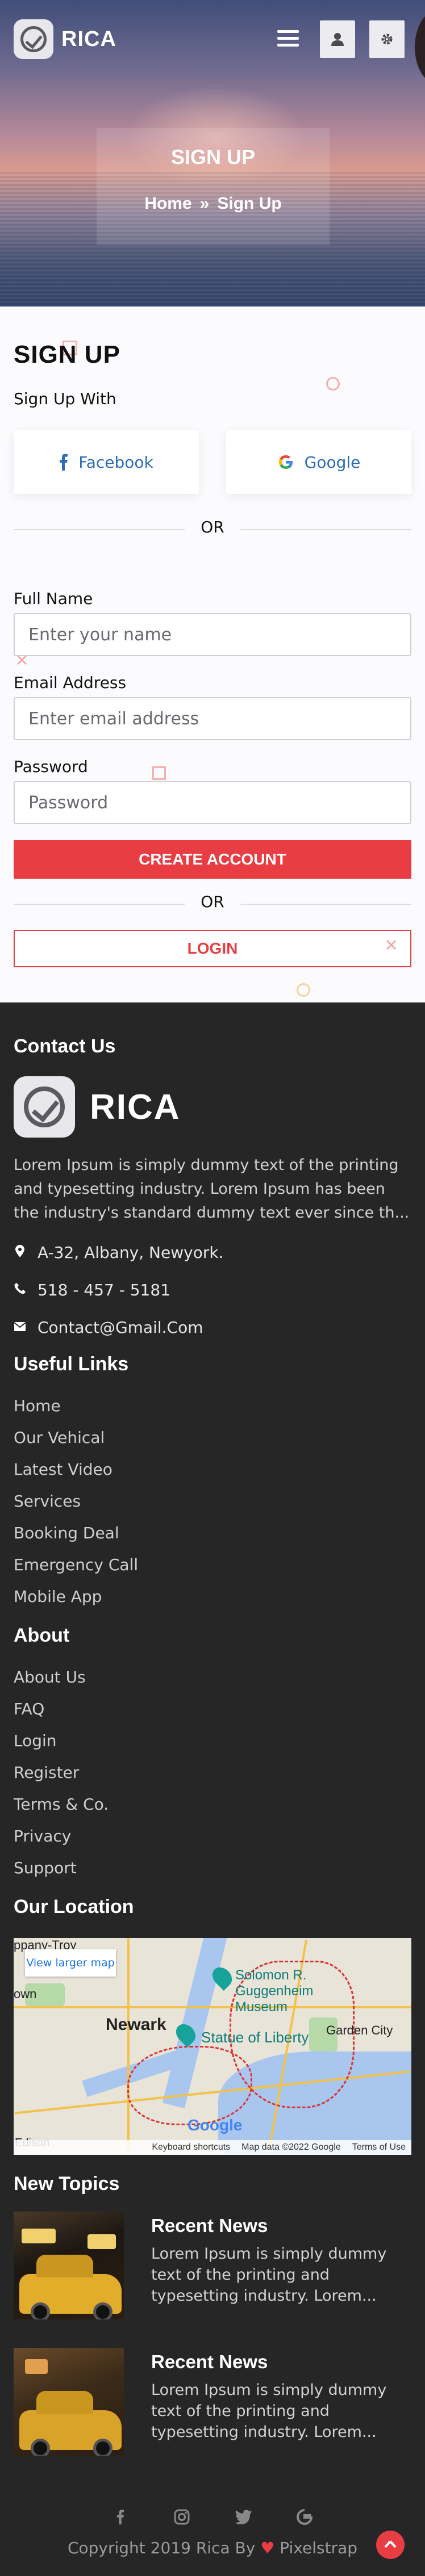 The image size is (425, 2576). I want to click on brand-logo-icon, so click(33, 39).